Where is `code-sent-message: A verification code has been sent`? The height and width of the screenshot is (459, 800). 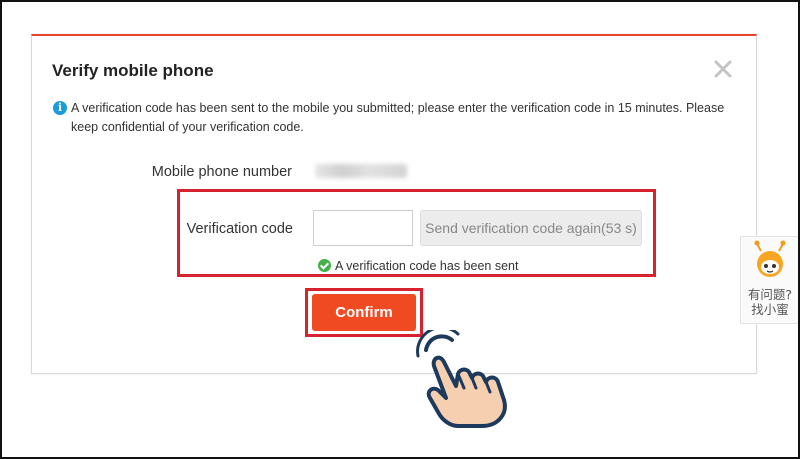 code-sent-message: A verification code has been sent is located at coordinates (418, 266).